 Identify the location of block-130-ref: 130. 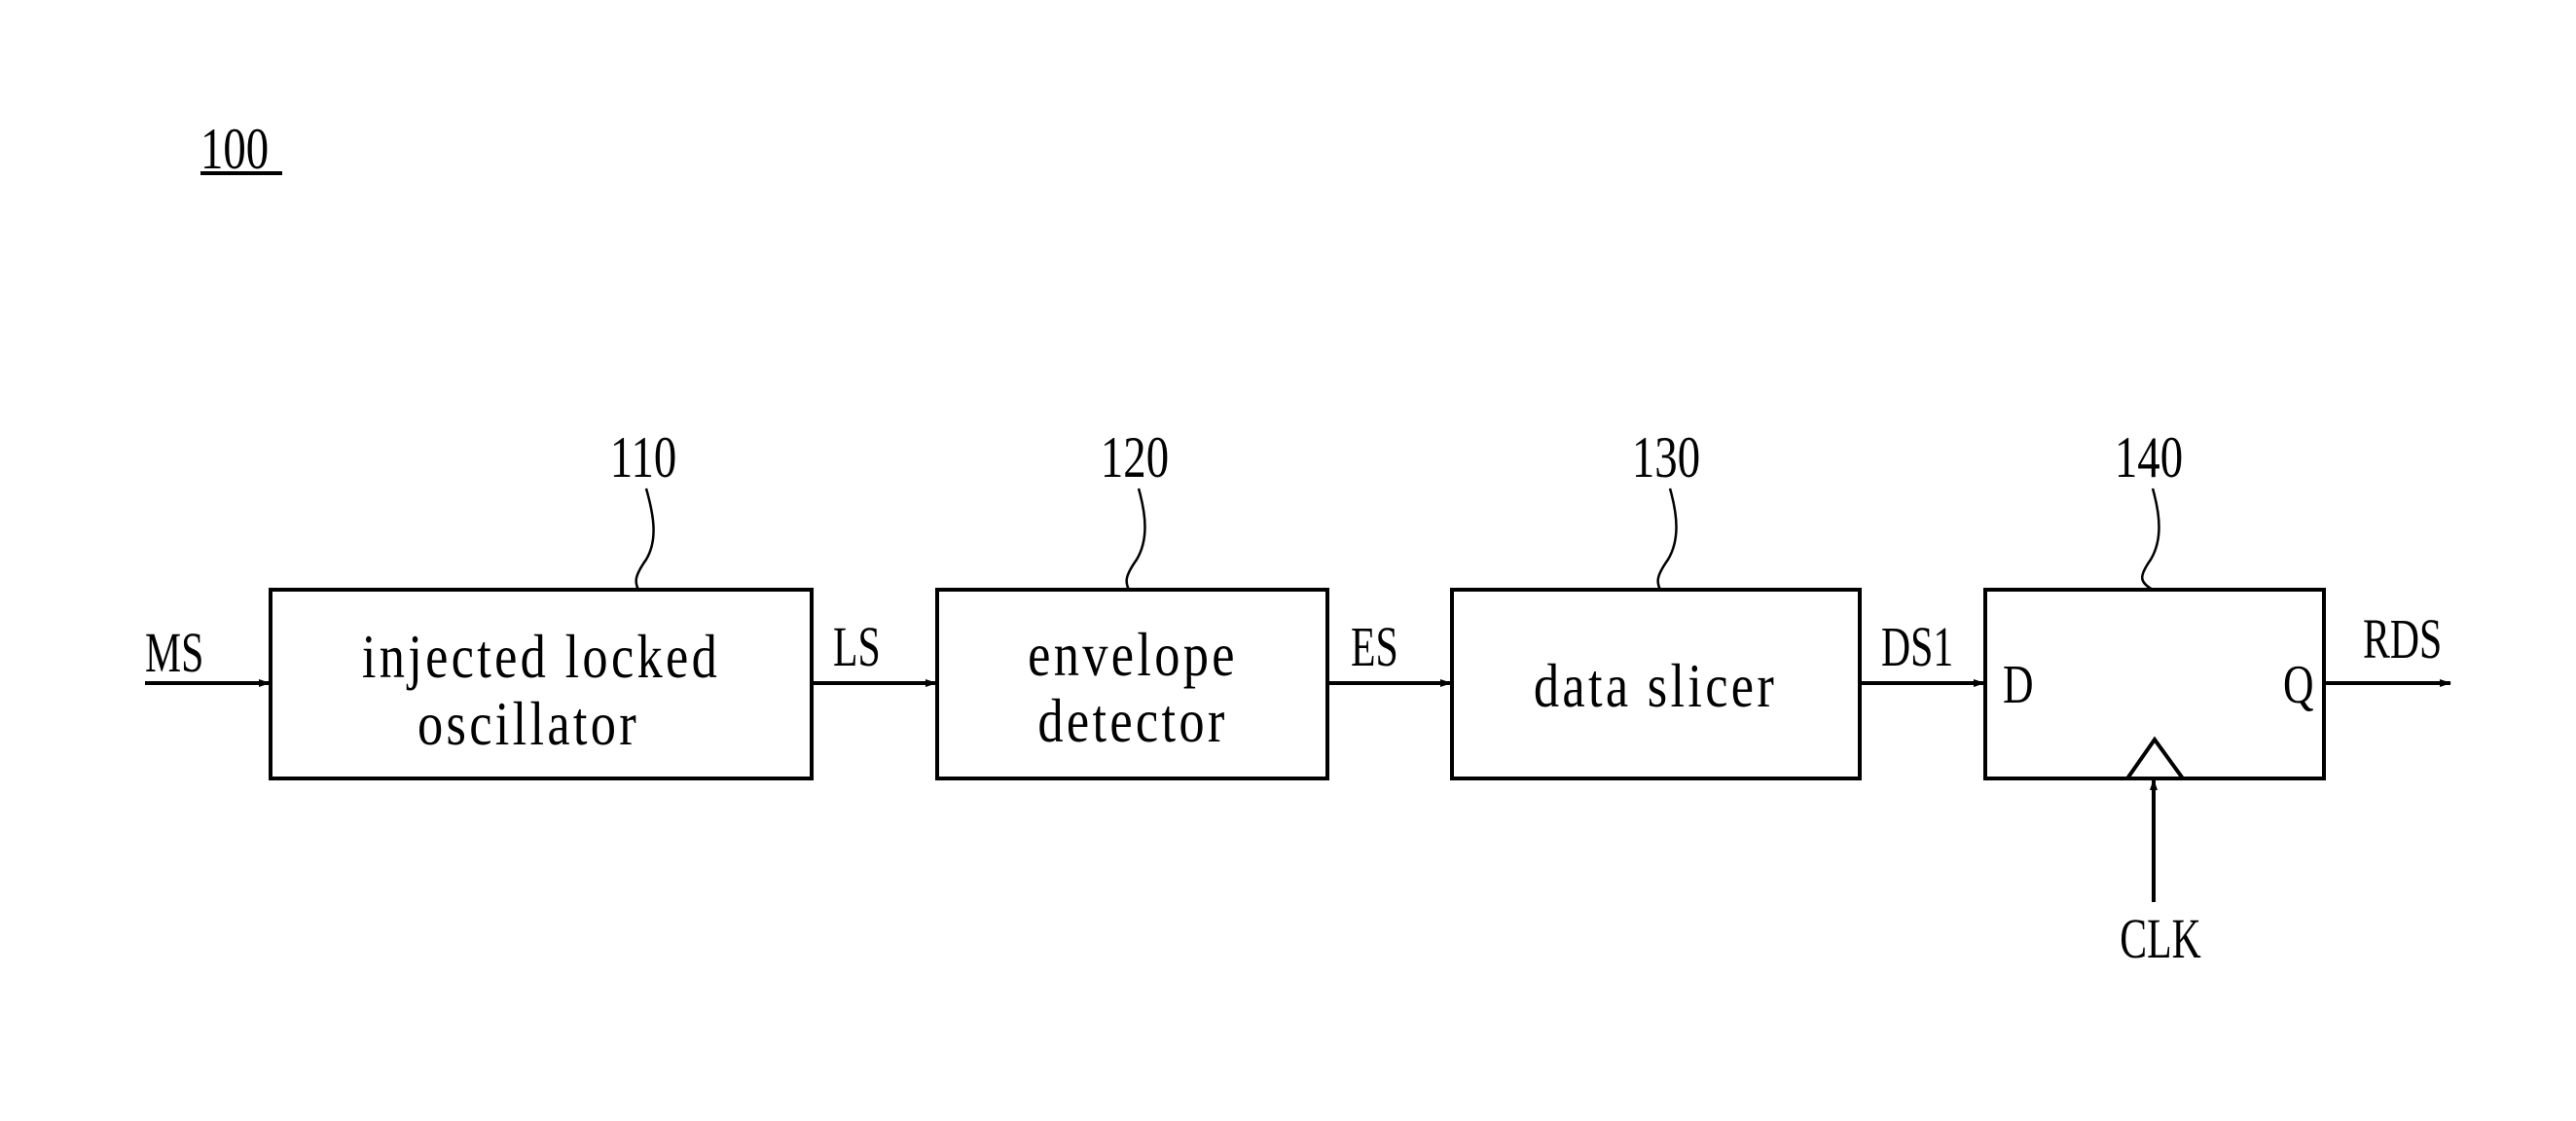
(1666, 456).